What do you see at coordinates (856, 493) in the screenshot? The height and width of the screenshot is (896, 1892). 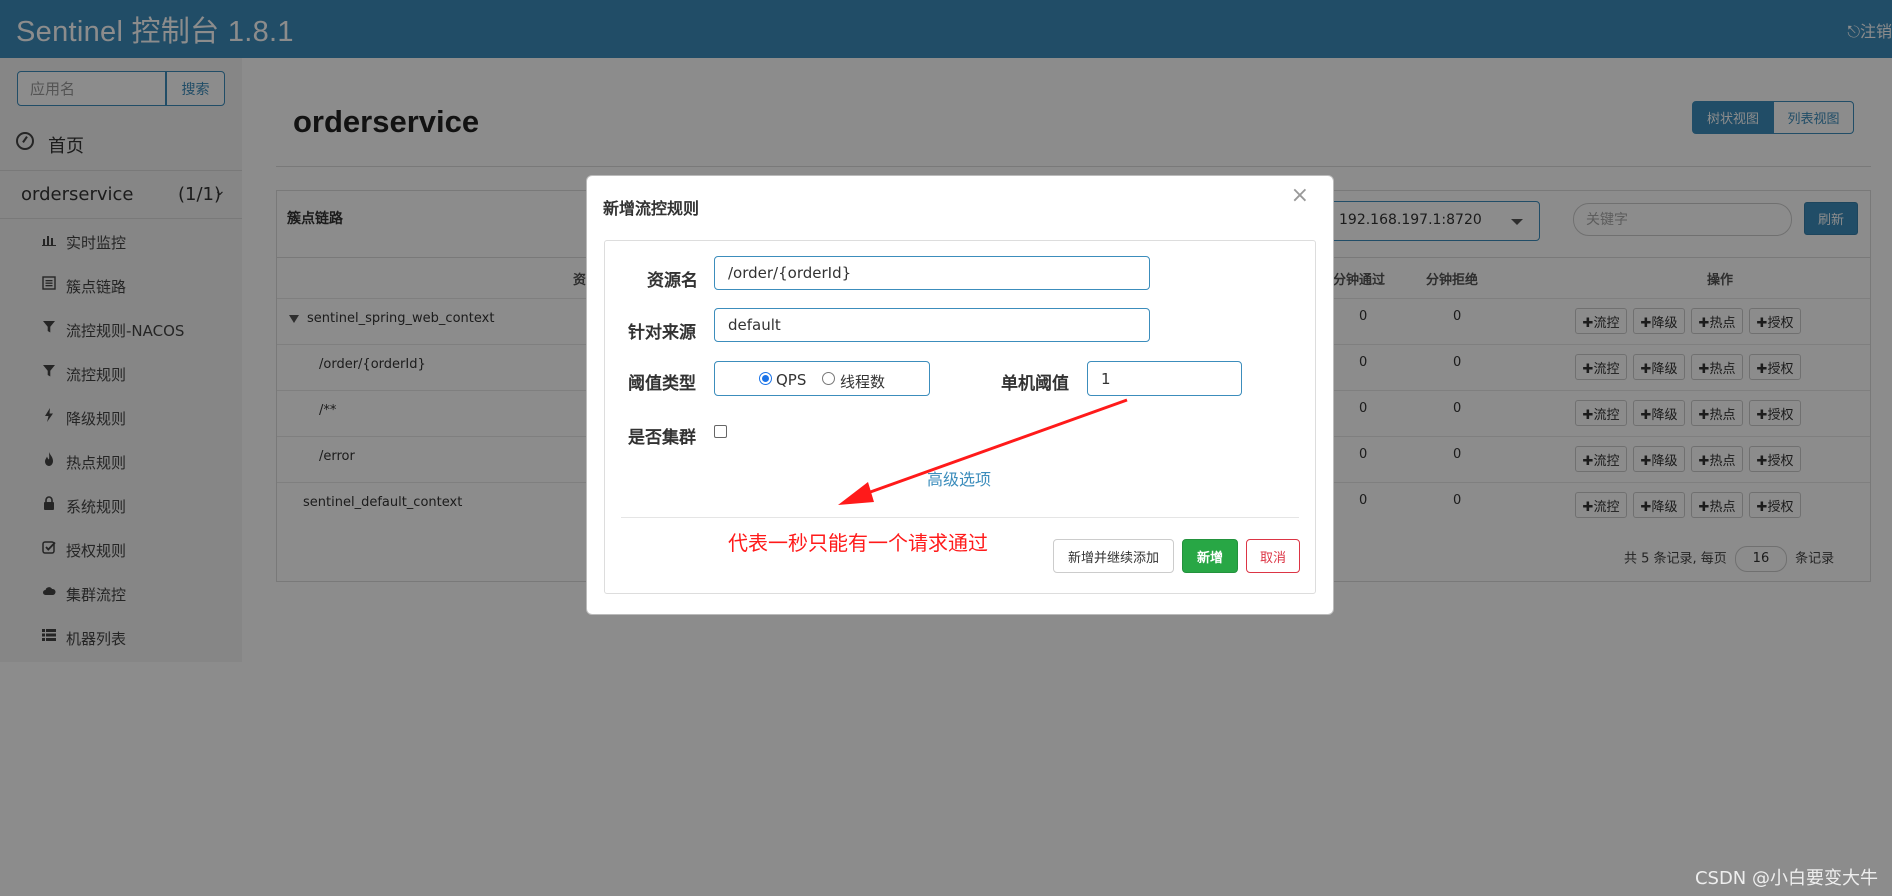 I see `annotation-arrow-head` at bounding box center [856, 493].